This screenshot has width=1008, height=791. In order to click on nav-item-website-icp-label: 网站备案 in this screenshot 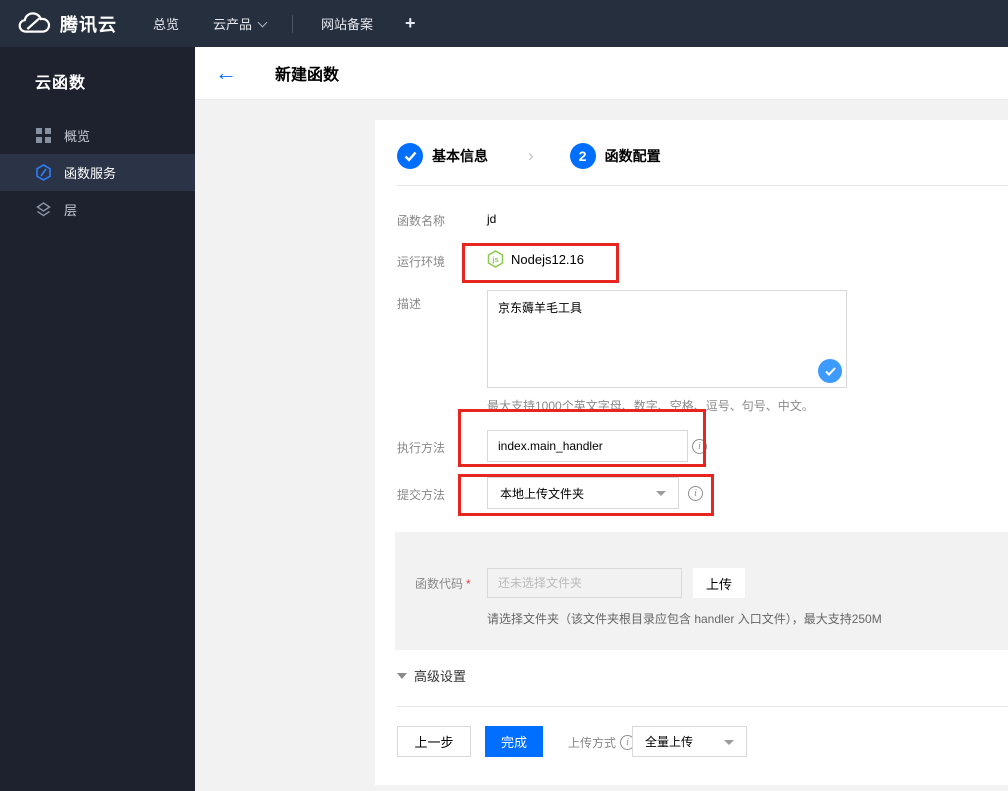, I will do `click(347, 24)`.